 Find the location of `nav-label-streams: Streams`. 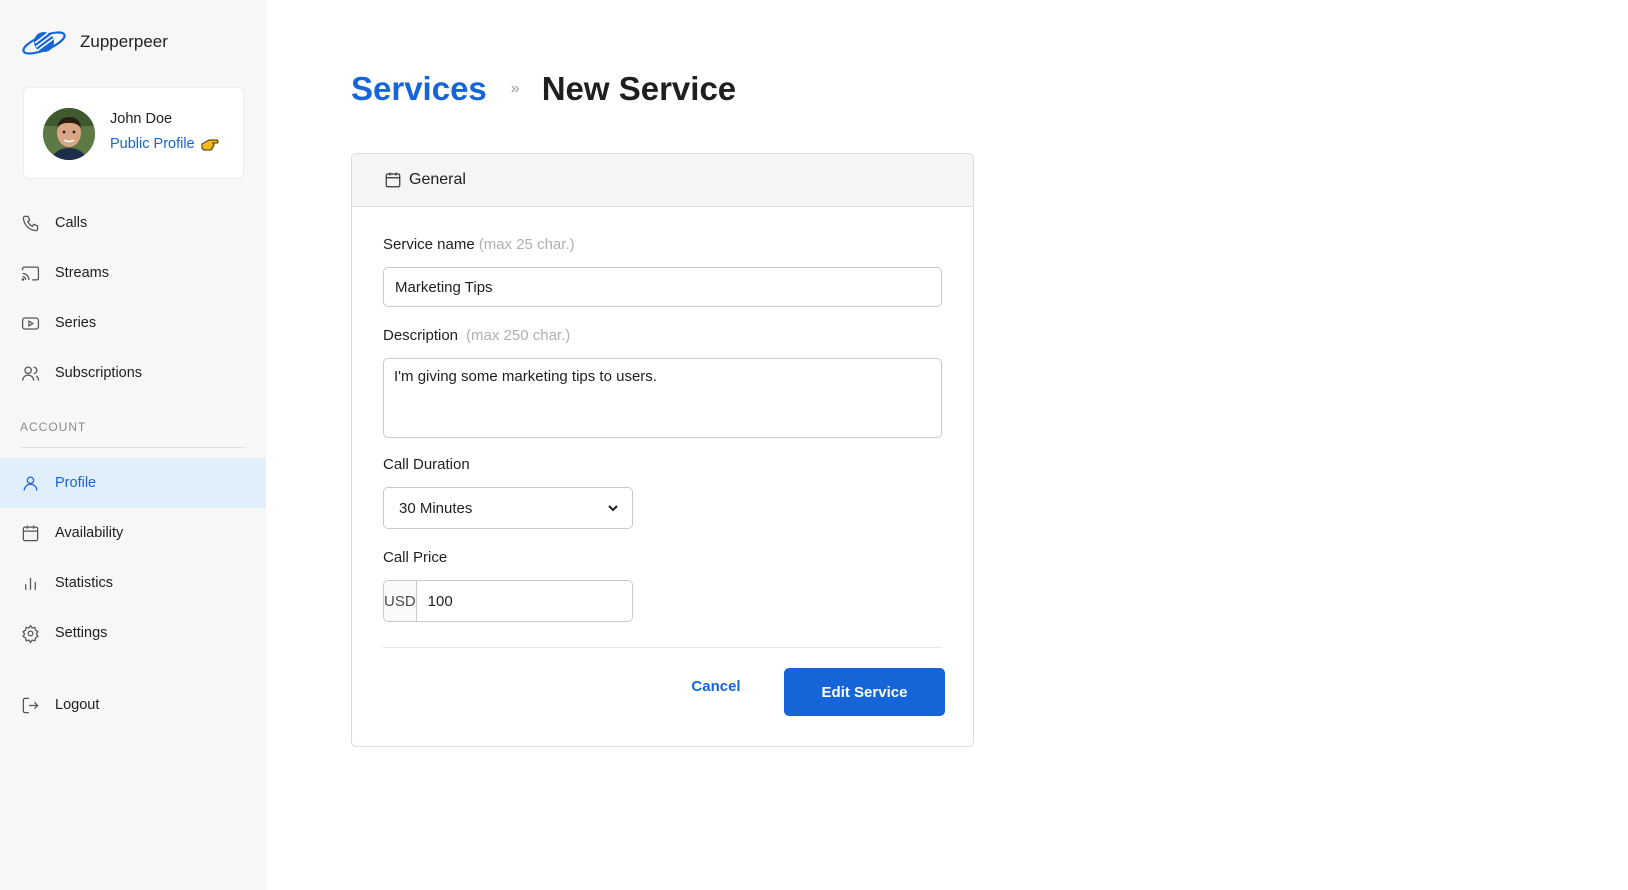

nav-label-streams: Streams is located at coordinates (82, 273).